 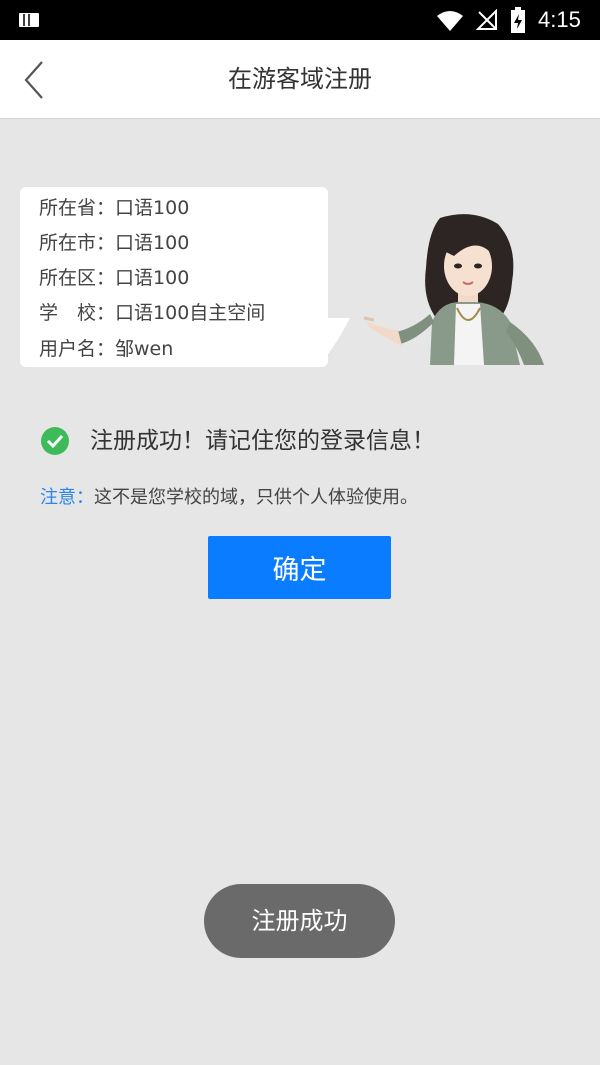 I want to click on page-title: 在游客域注册, so click(x=300, y=79).